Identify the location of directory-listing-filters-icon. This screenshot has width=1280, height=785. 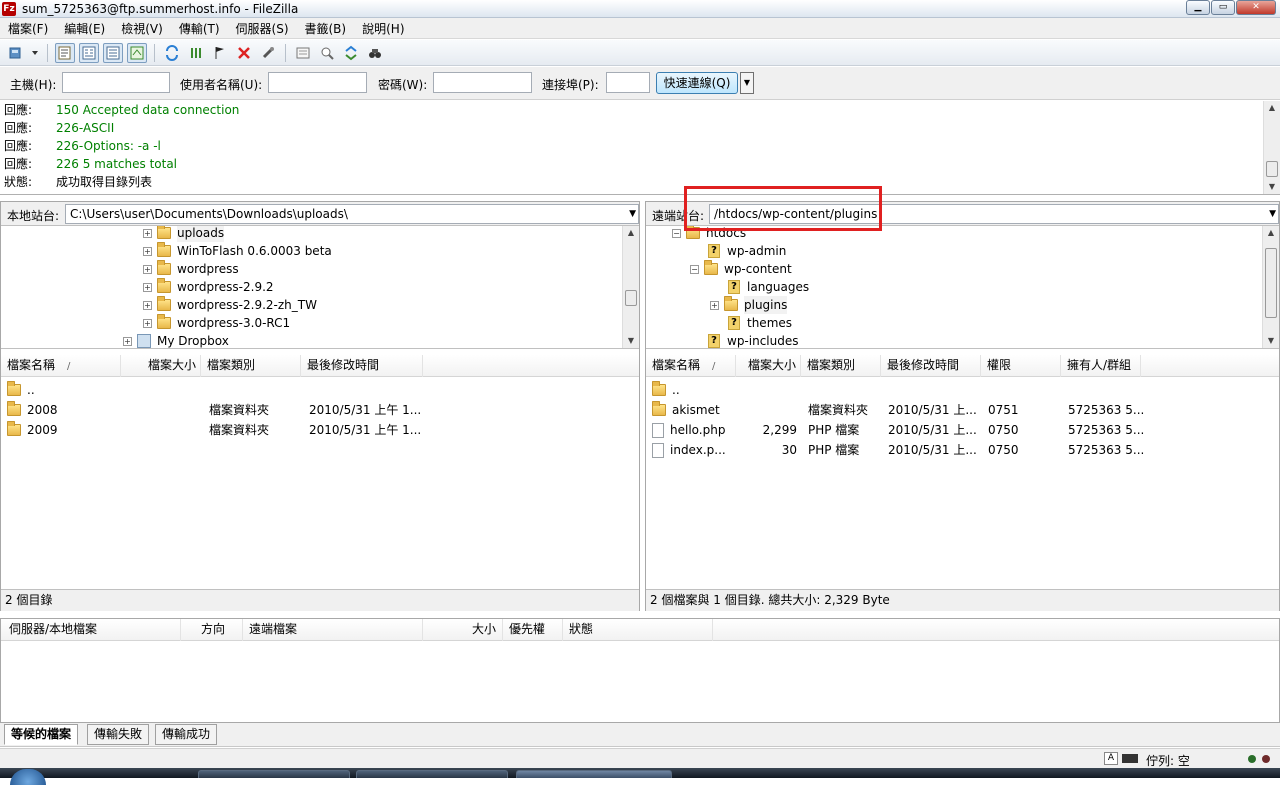
(303, 53).